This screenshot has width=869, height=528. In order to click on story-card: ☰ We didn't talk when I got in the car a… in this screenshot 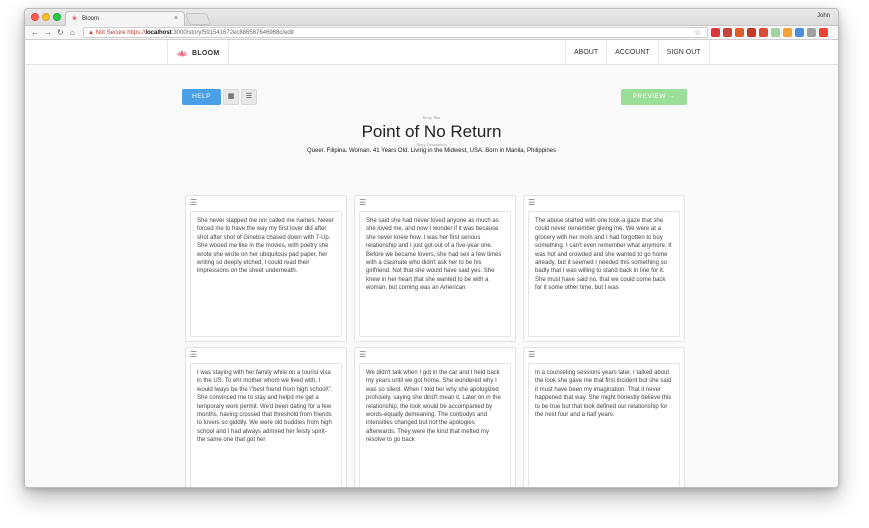, I will do `click(435, 417)`.